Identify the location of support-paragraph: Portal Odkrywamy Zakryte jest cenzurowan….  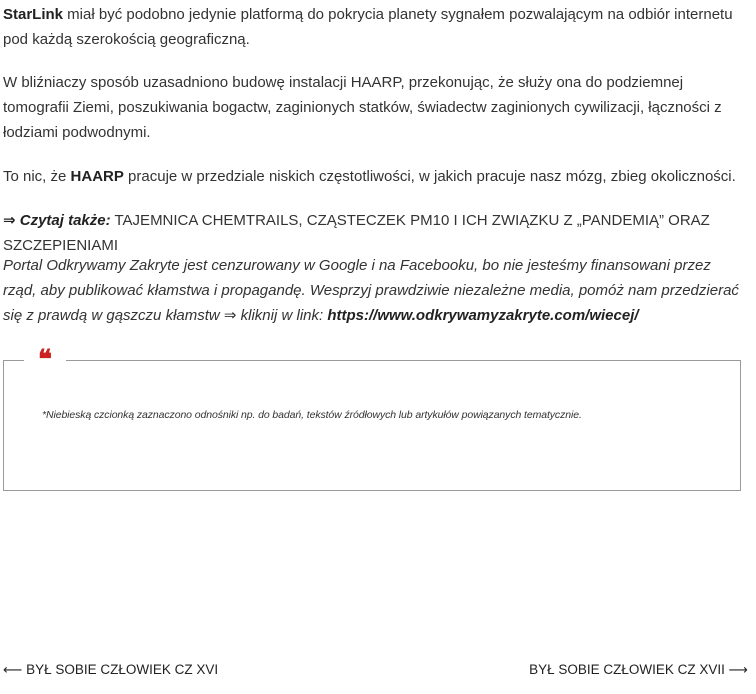
(375, 290).